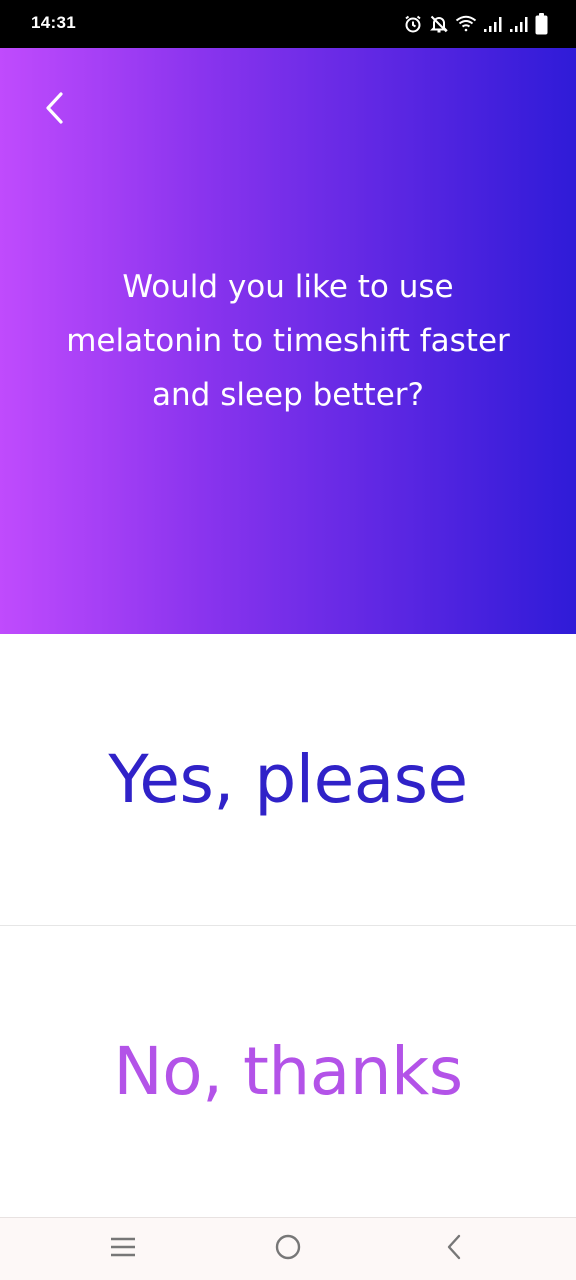 This screenshot has width=576, height=1280. I want to click on home-icon, so click(288, 1249).